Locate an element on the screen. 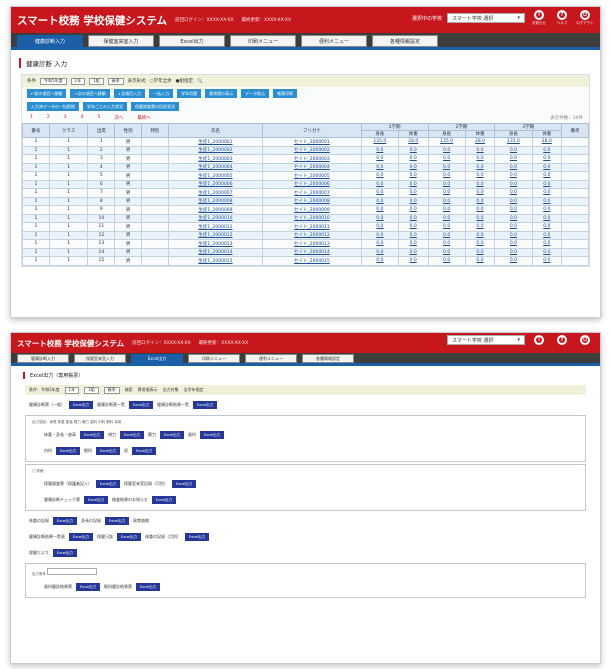 Image resolution: width=612 pixels, height=669 pixels. student-name-link: 生徒1_2000014 is located at coordinates (215, 252).